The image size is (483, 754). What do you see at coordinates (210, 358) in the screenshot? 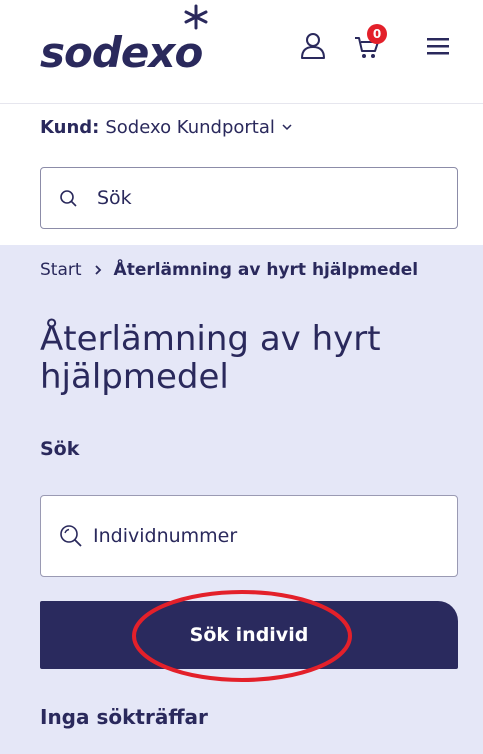
I see `page-title: Återlämning av hyrt hjälpmedel` at bounding box center [210, 358].